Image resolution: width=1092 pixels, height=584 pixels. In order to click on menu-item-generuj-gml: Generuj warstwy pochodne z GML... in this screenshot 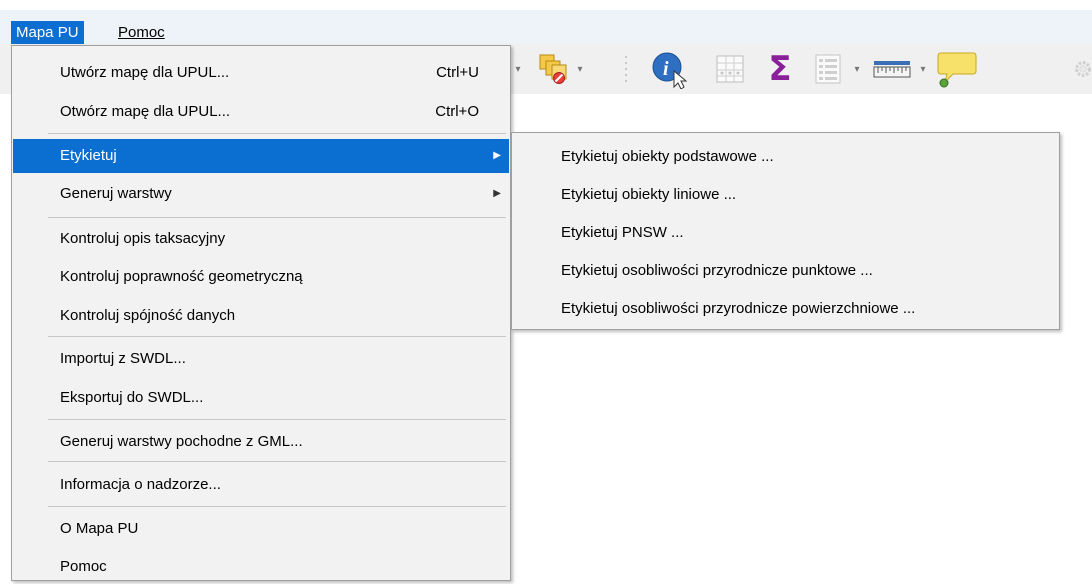, I will do `click(261, 442)`.